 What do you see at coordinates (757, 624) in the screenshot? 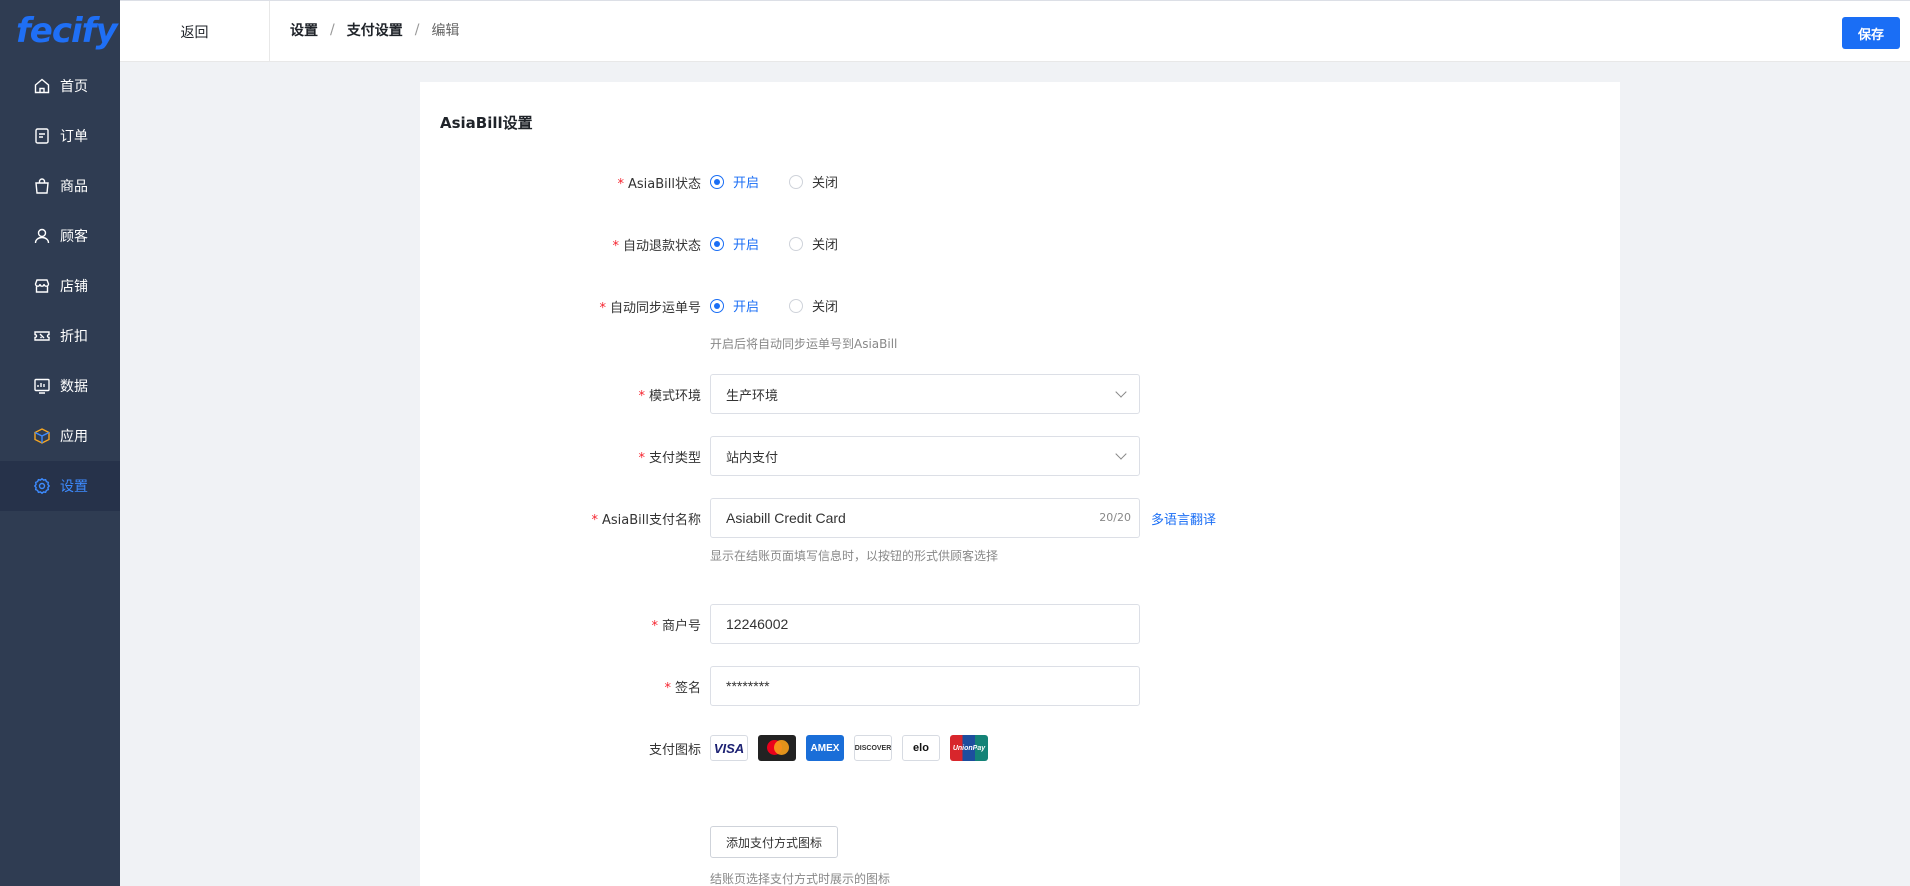
I see `merchant-value: 12246002` at bounding box center [757, 624].